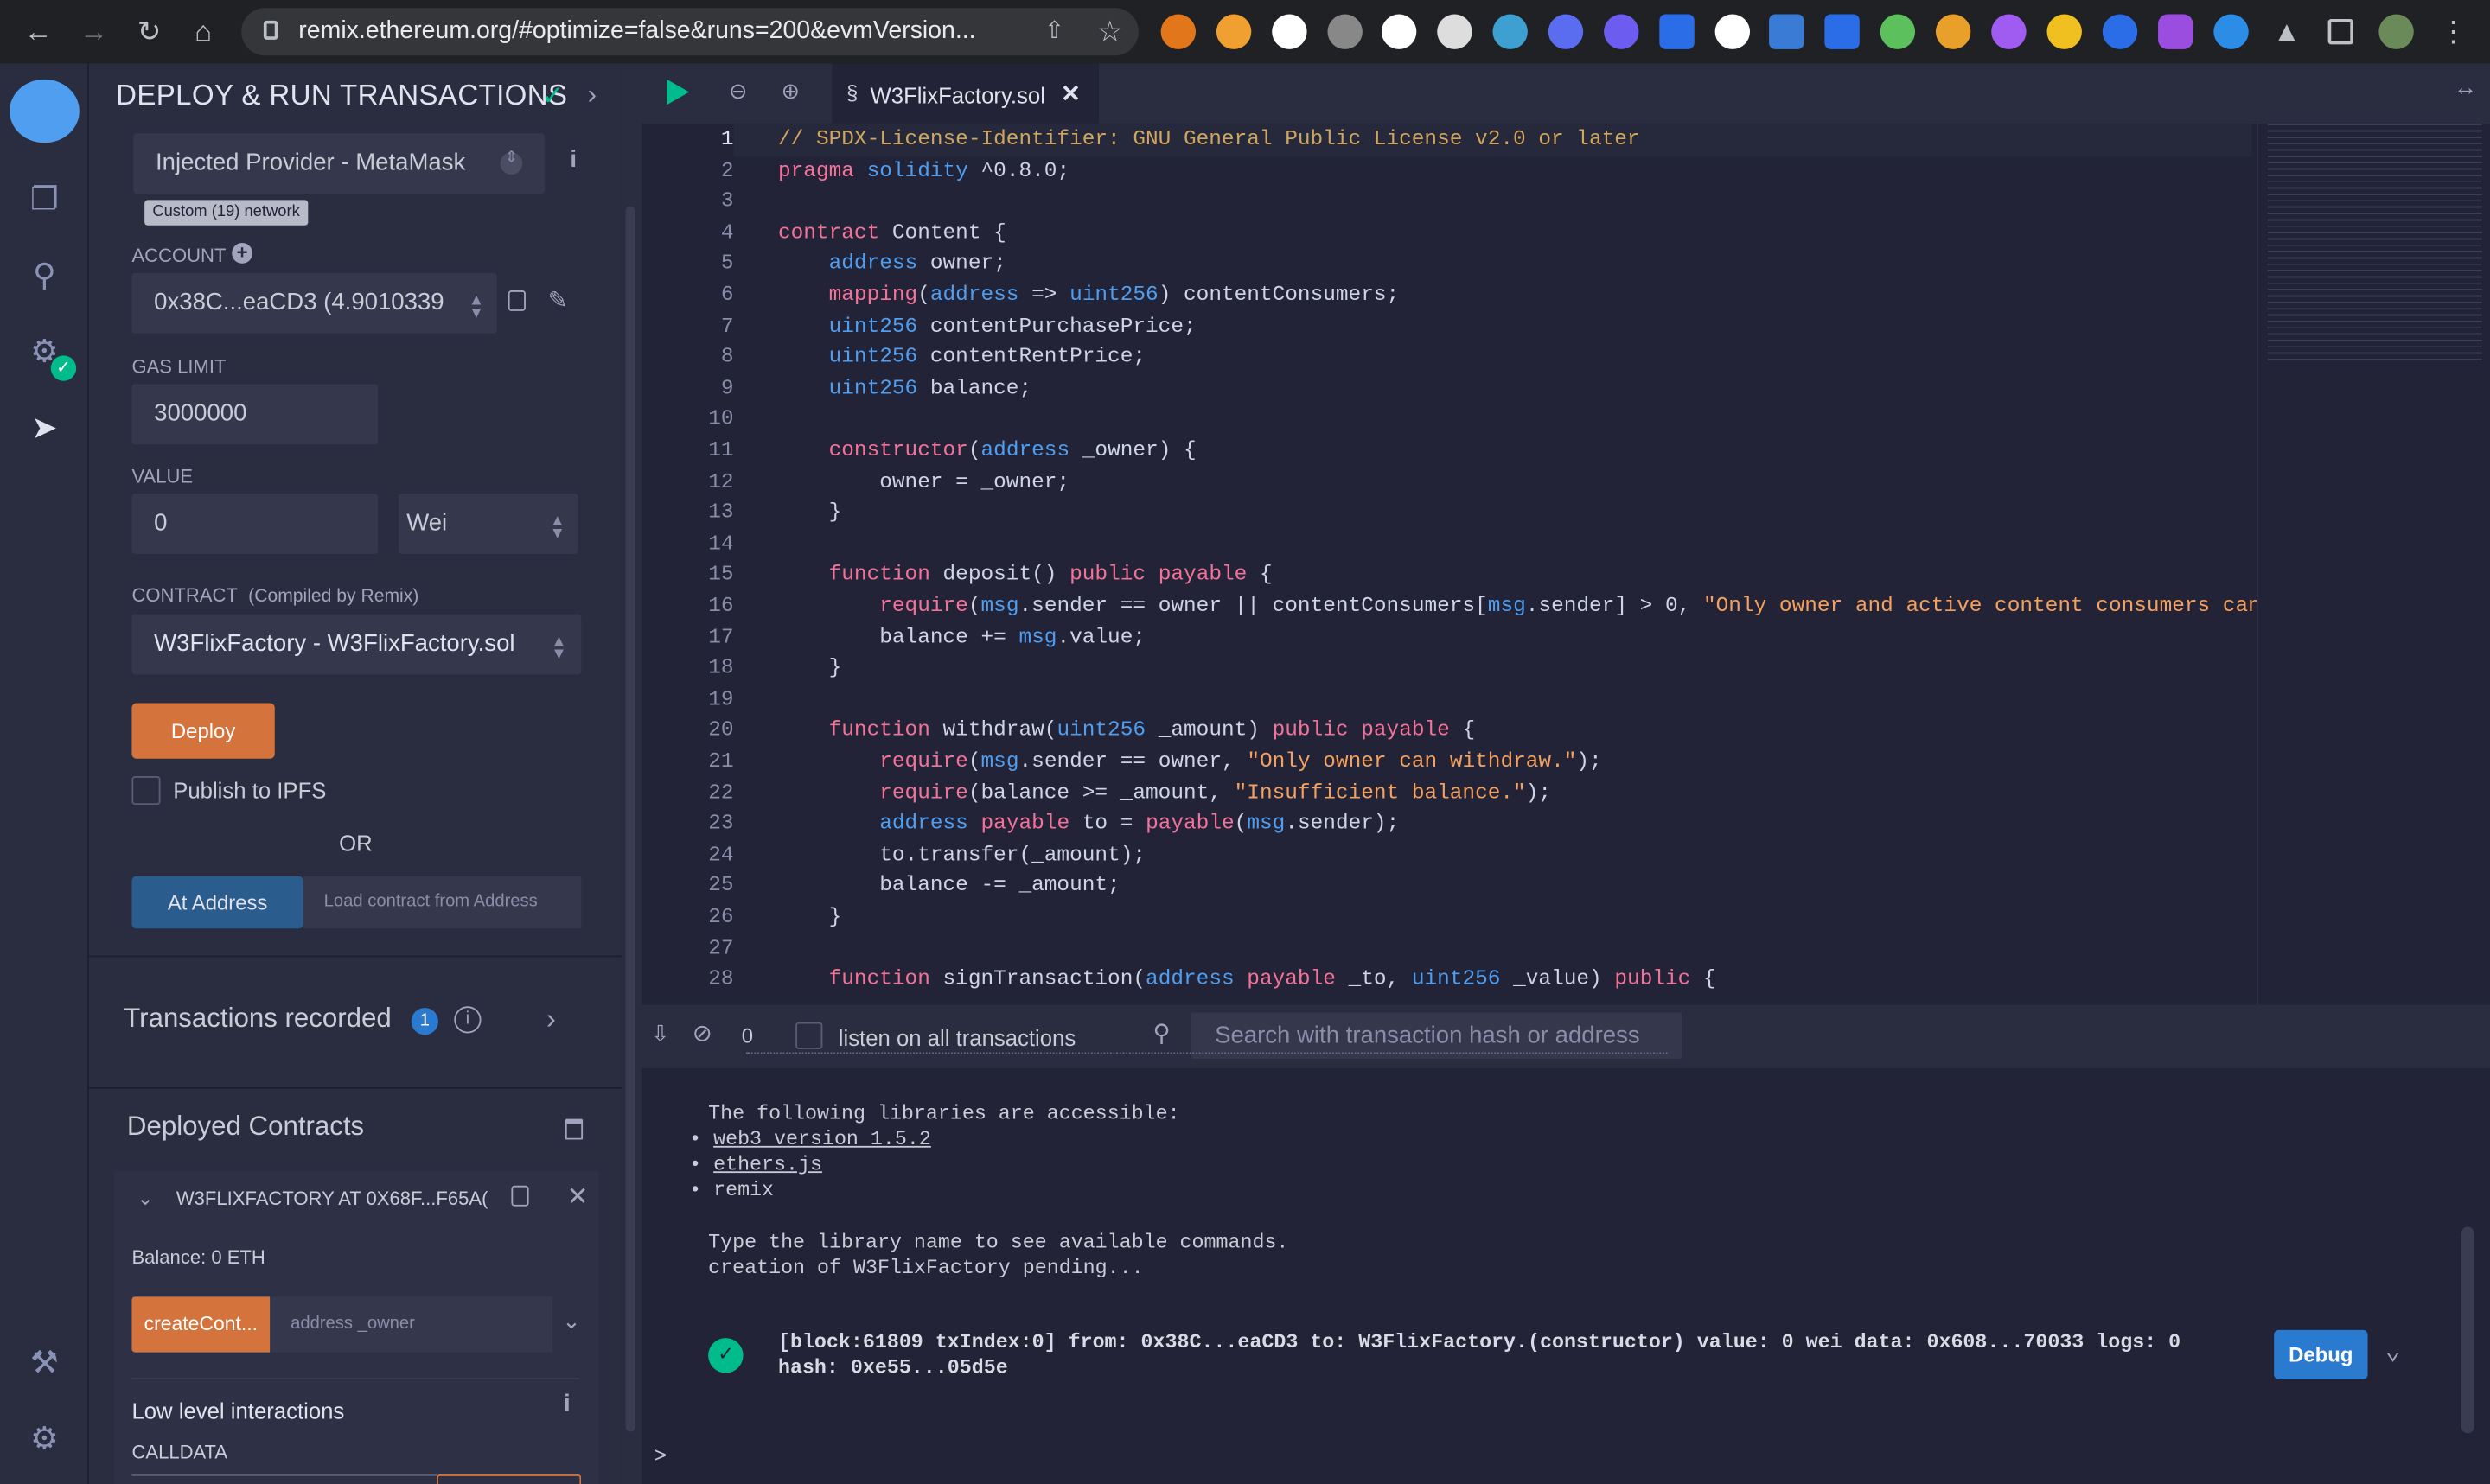  What do you see at coordinates (702, 1034) in the screenshot?
I see `clear-console-icon: ⊘` at bounding box center [702, 1034].